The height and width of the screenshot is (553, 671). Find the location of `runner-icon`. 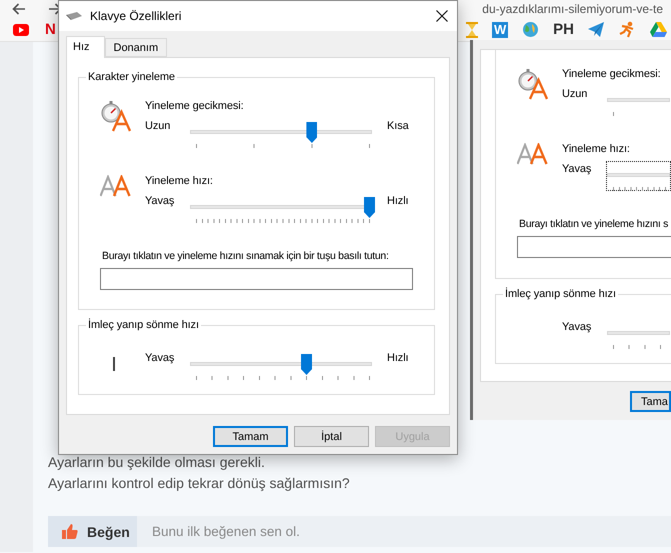

runner-icon is located at coordinates (627, 29).